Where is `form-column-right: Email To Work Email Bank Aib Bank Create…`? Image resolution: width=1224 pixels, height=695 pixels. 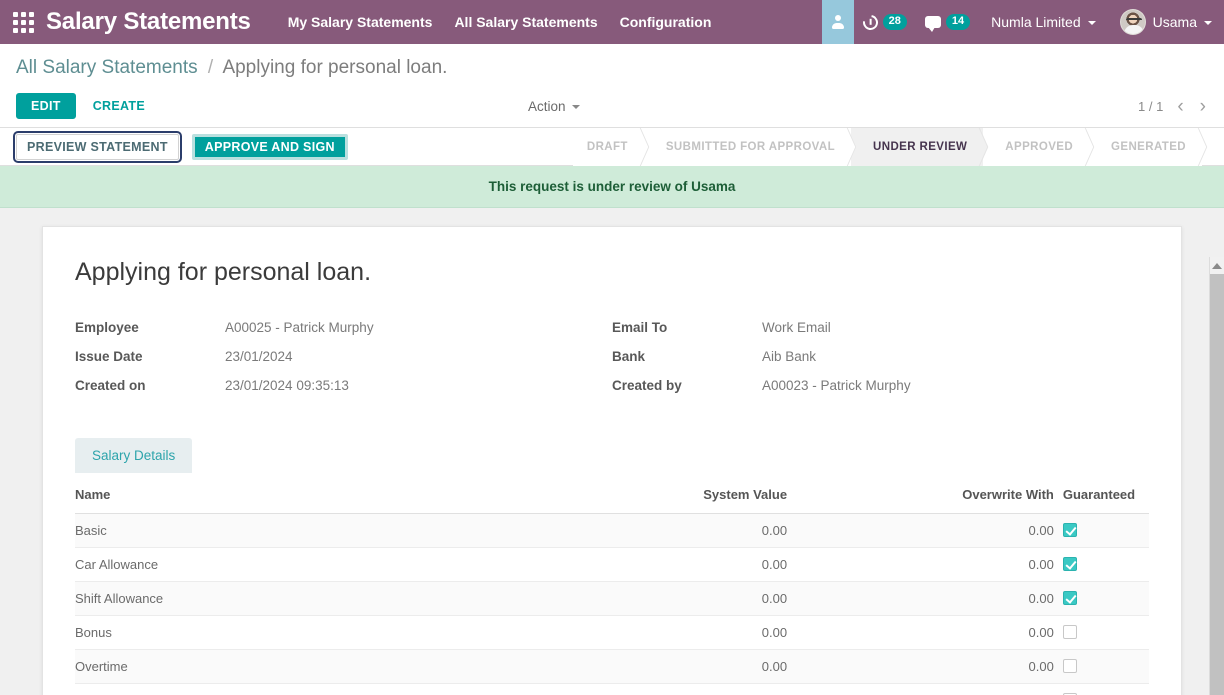 form-column-right: Email To Work Email Bank Aib Bank Create… is located at coordinates (880, 360).